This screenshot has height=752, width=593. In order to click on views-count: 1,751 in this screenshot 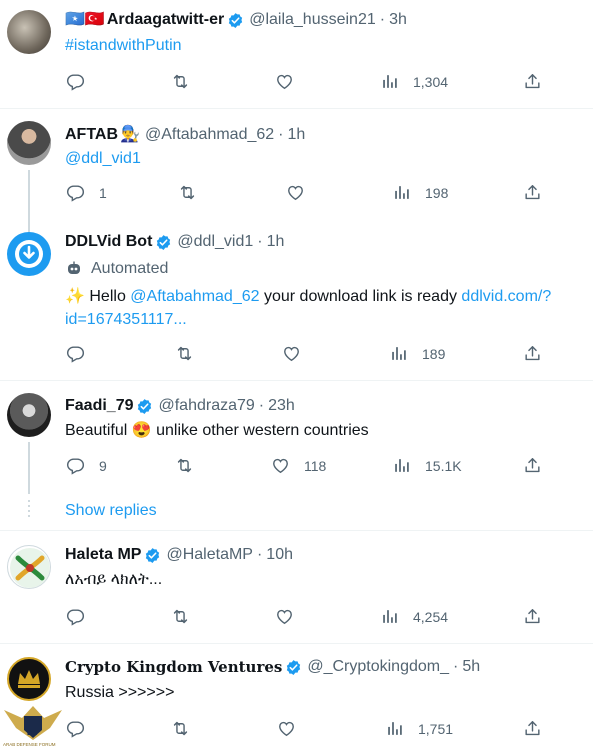, I will do `click(436, 728)`.